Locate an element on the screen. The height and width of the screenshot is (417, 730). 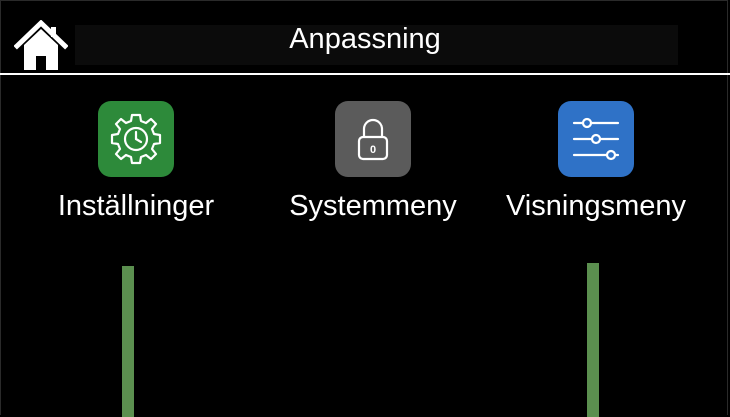
menu-item-settings: Inställninger is located at coordinates (136, 166).